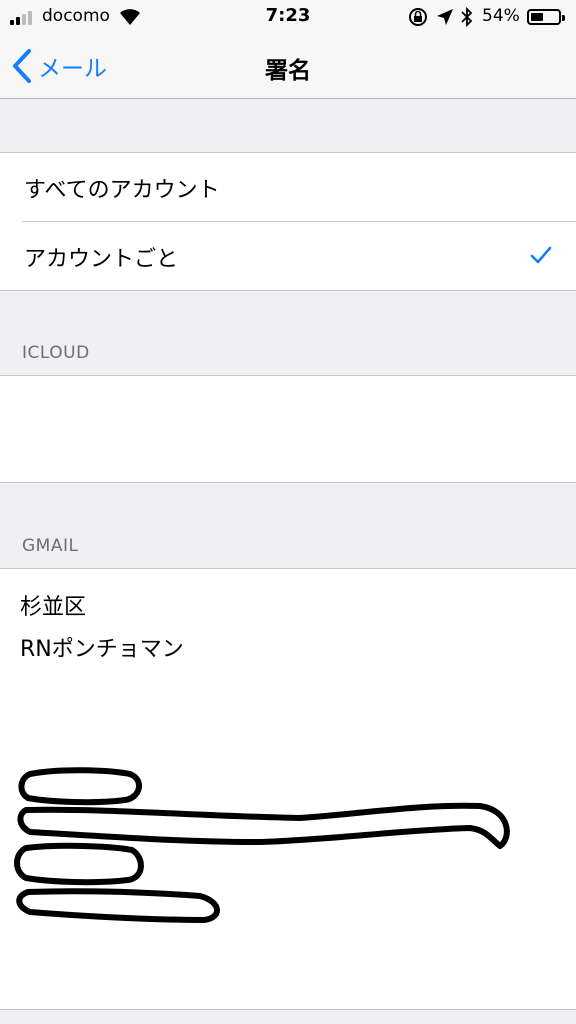  What do you see at coordinates (288, 187) in the screenshot?
I see `option-all-accounts: すべてのアカウント` at bounding box center [288, 187].